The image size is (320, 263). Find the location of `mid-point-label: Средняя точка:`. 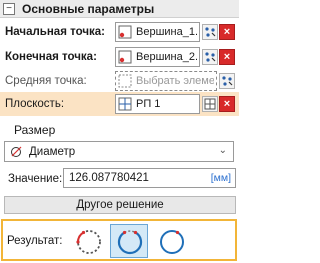

mid-point-label: Средняя точка: is located at coordinates (46, 81).